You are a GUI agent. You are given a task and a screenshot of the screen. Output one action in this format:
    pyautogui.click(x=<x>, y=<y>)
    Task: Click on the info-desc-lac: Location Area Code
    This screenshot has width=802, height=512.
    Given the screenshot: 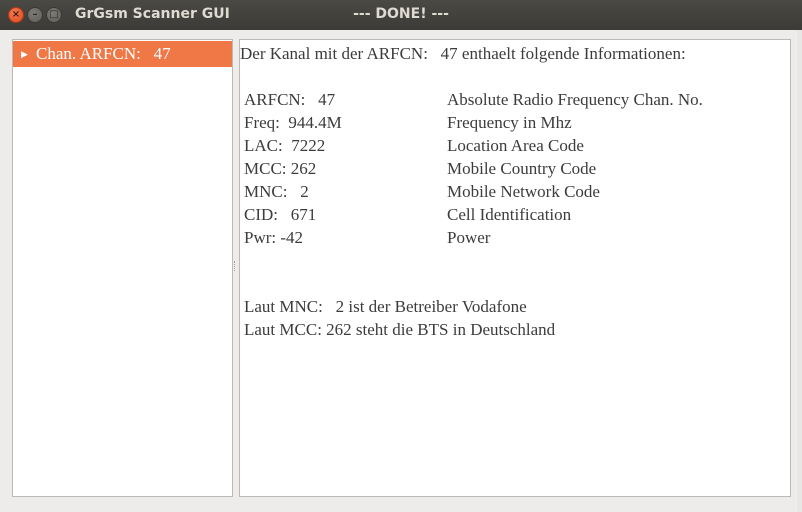 What is the action you would take?
    pyautogui.click(x=515, y=145)
    